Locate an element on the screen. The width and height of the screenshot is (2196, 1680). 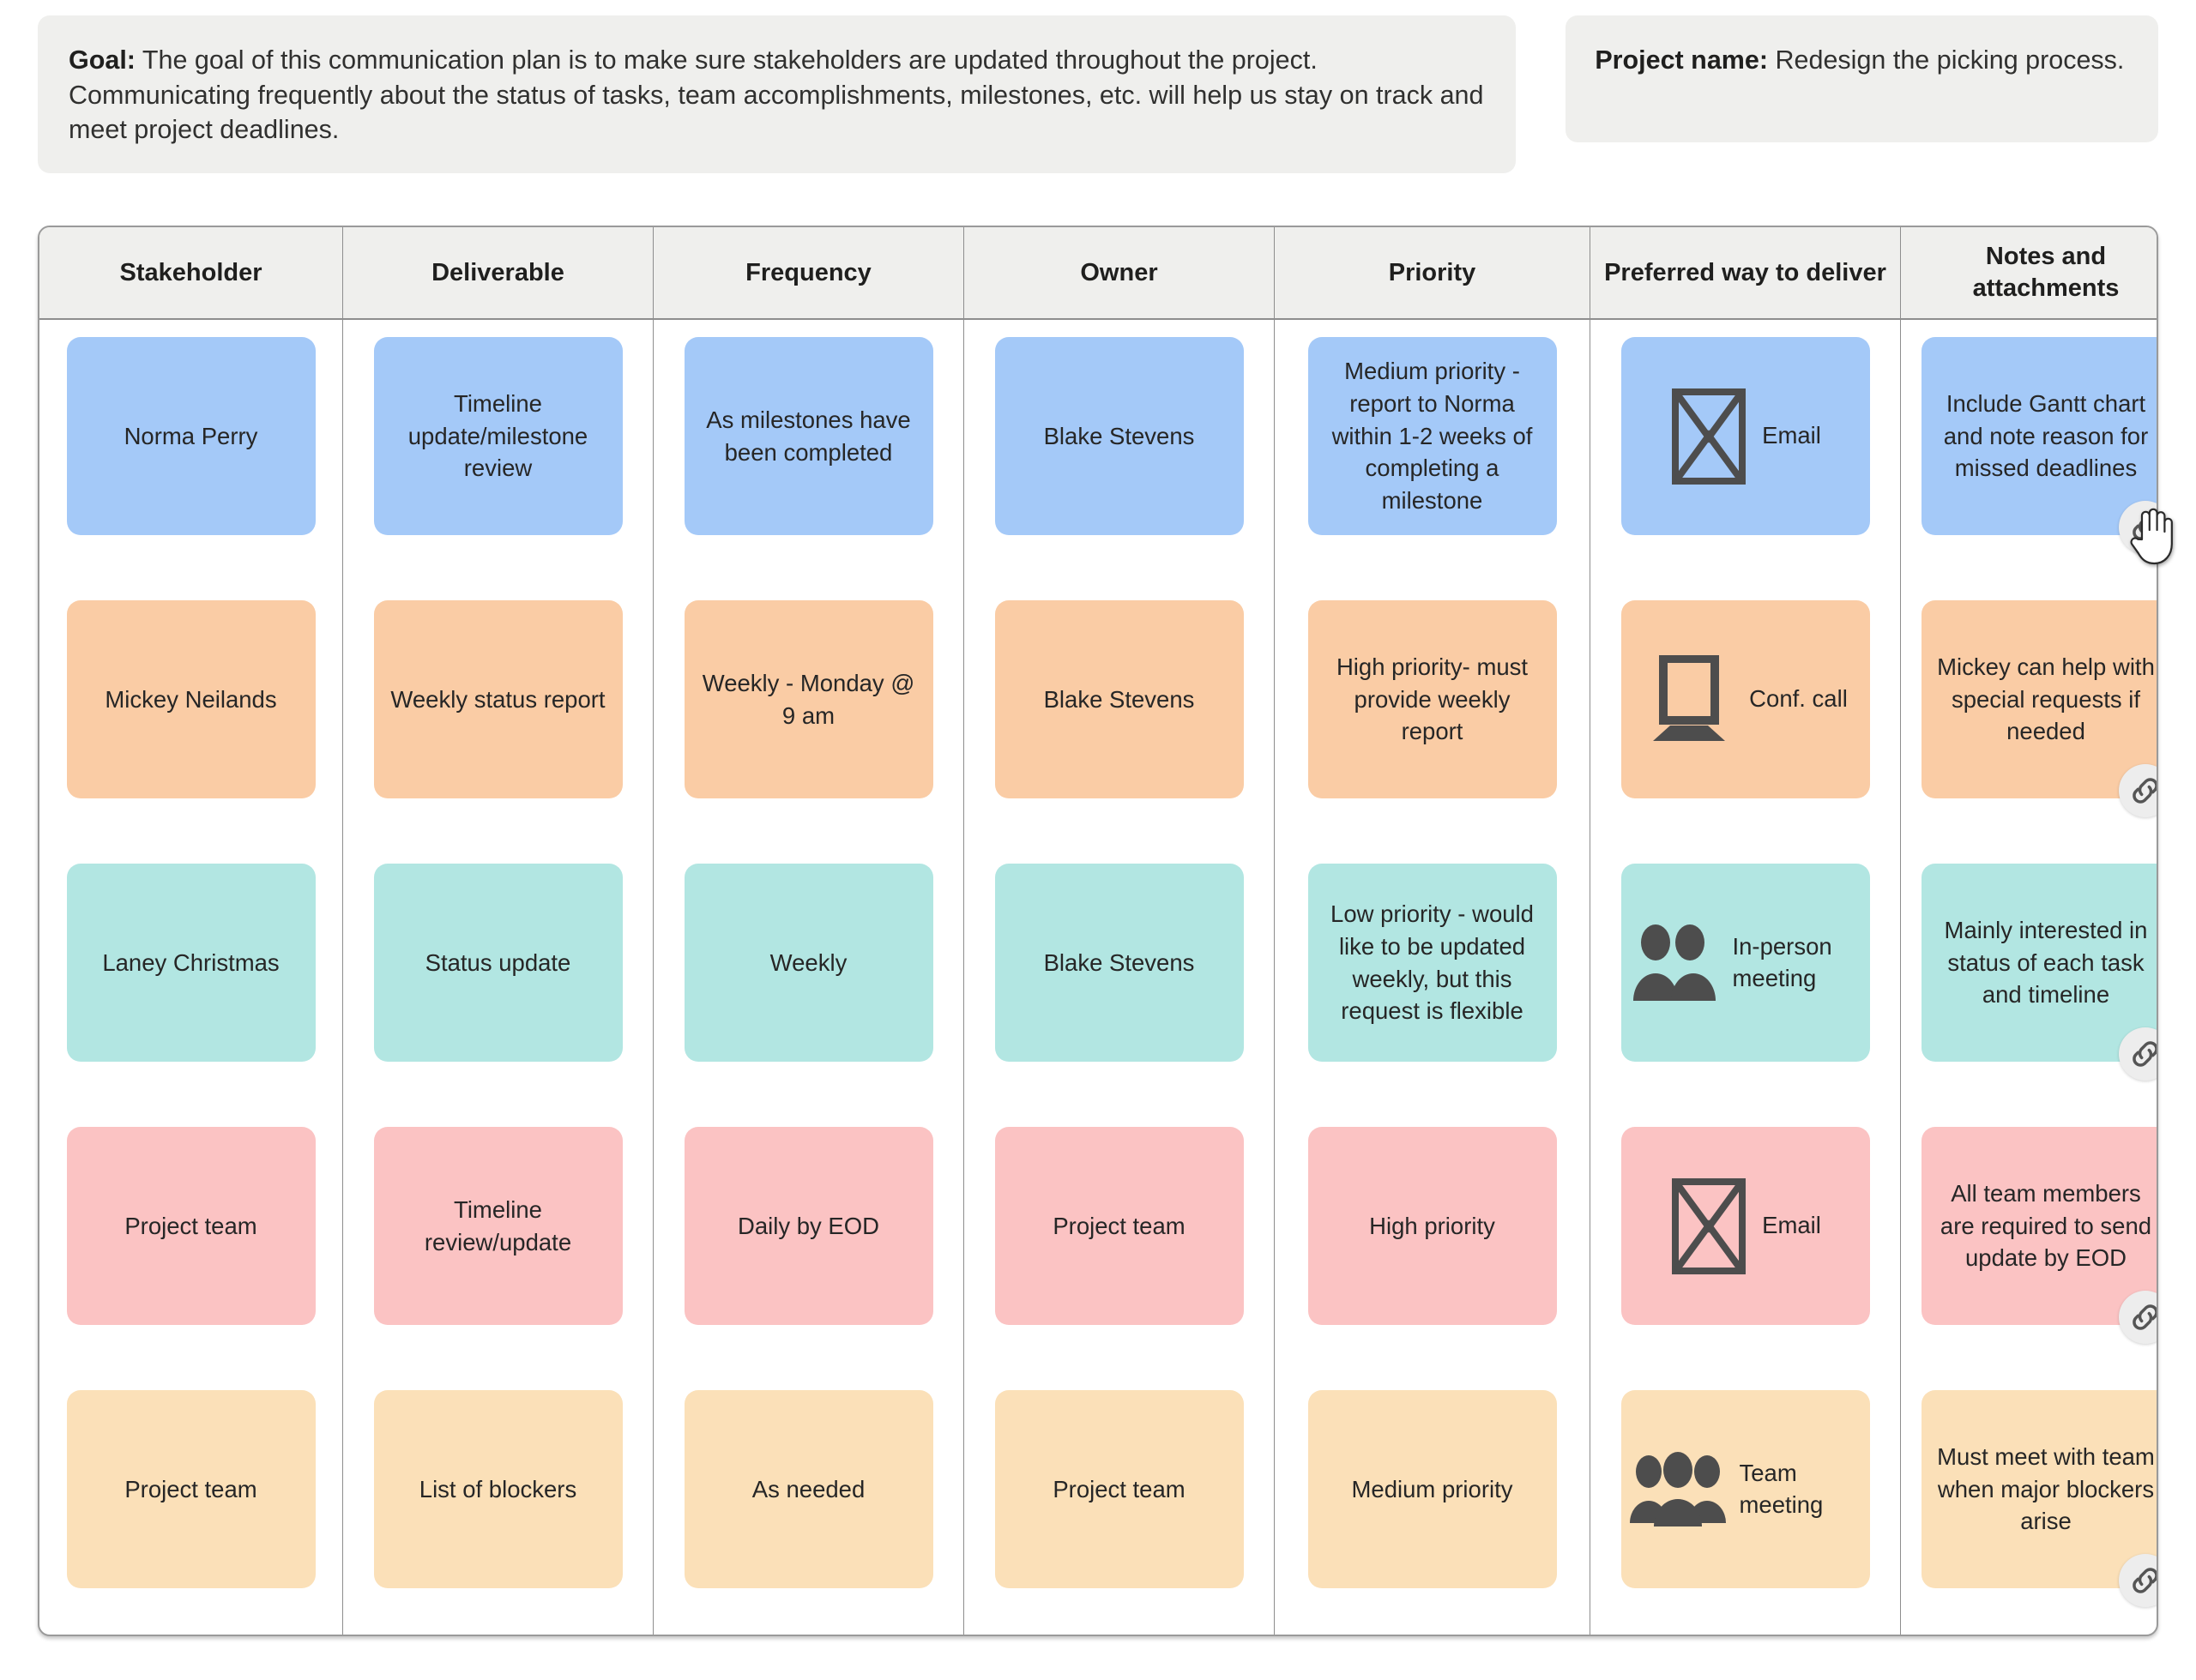
cell-frequency: Daily by EOD is located at coordinates (809, 1241).